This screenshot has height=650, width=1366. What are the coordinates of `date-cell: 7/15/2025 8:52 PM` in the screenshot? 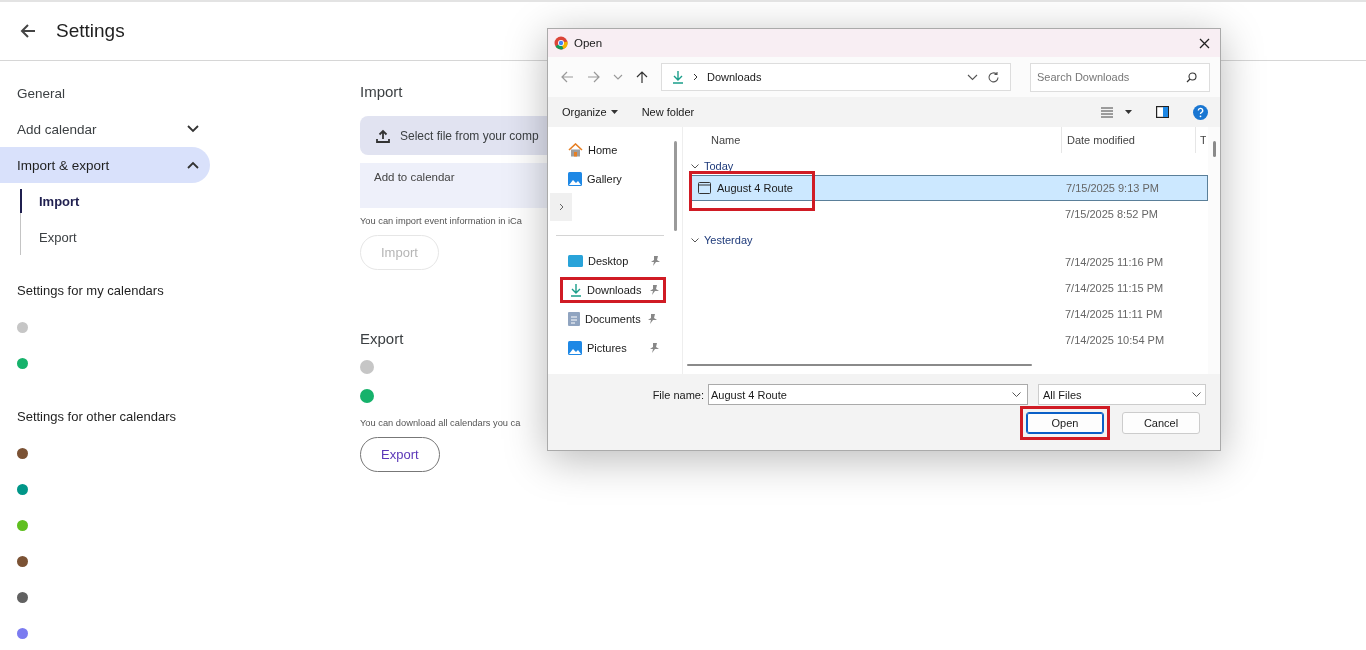 It's located at (1111, 214).